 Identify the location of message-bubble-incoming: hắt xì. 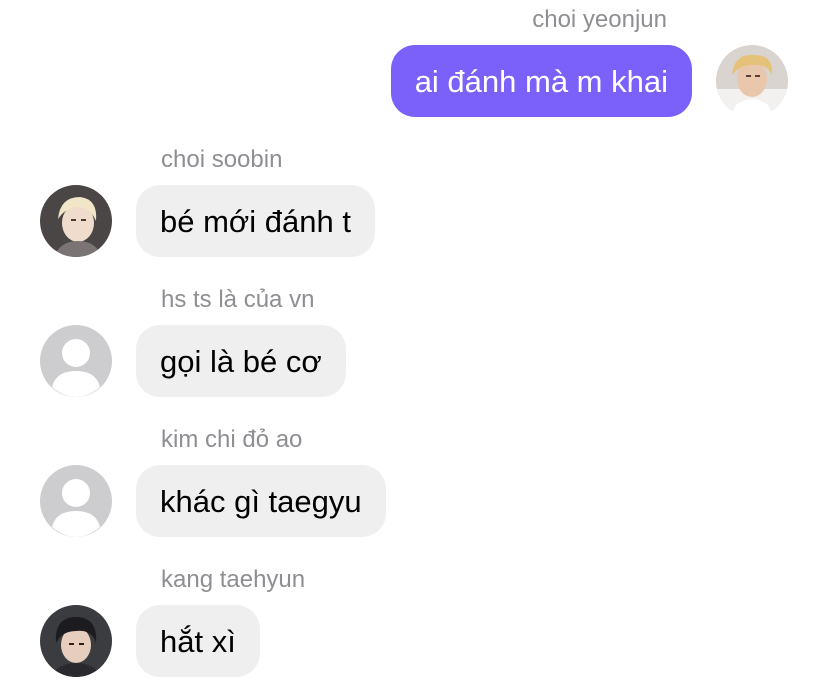
(198, 641).